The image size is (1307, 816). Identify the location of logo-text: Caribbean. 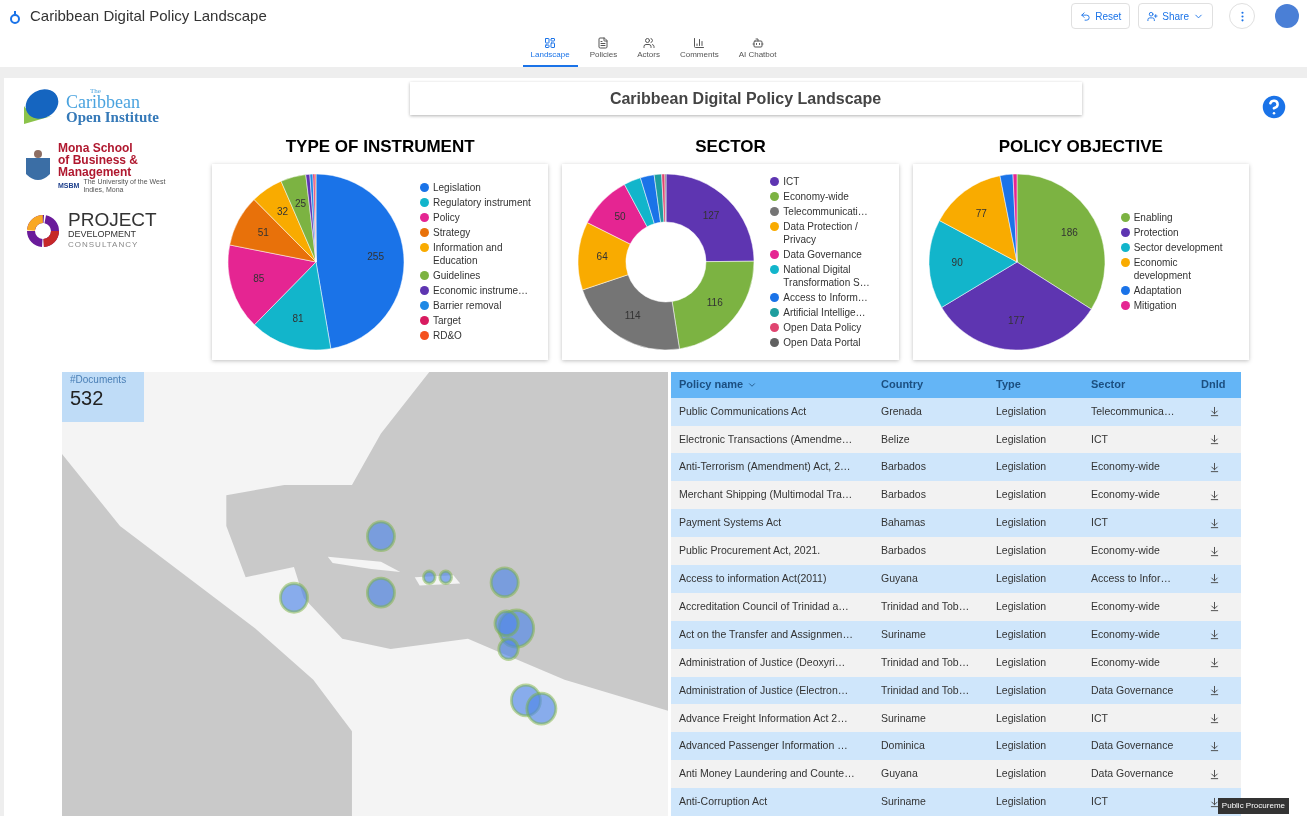
(103, 102).